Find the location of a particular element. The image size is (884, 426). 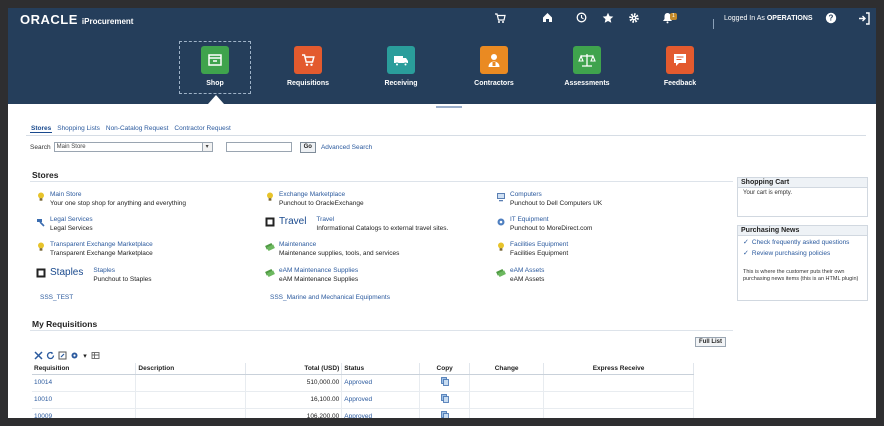

store-link: IT Equipment is located at coordinates (551, 220).